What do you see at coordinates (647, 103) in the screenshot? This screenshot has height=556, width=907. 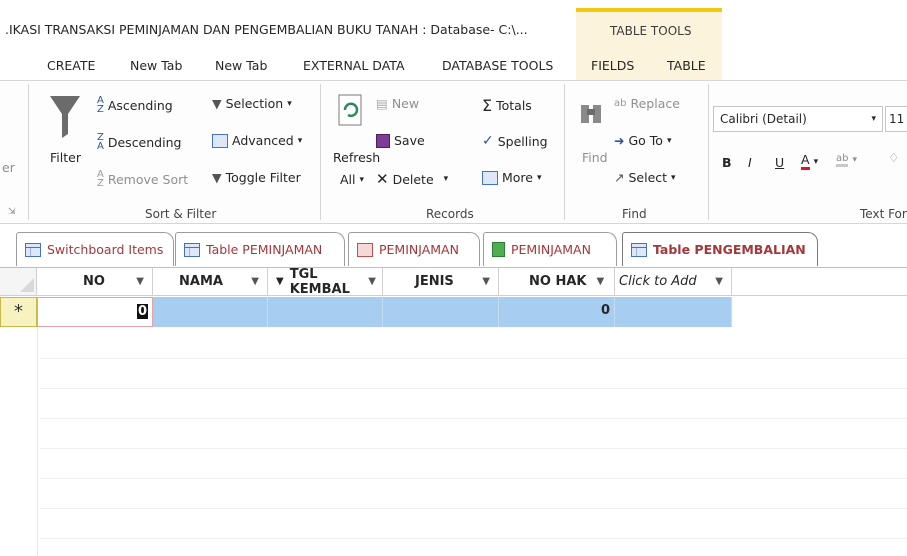 I see `replace-button: ab Replace` at bounding box center [647, 103].